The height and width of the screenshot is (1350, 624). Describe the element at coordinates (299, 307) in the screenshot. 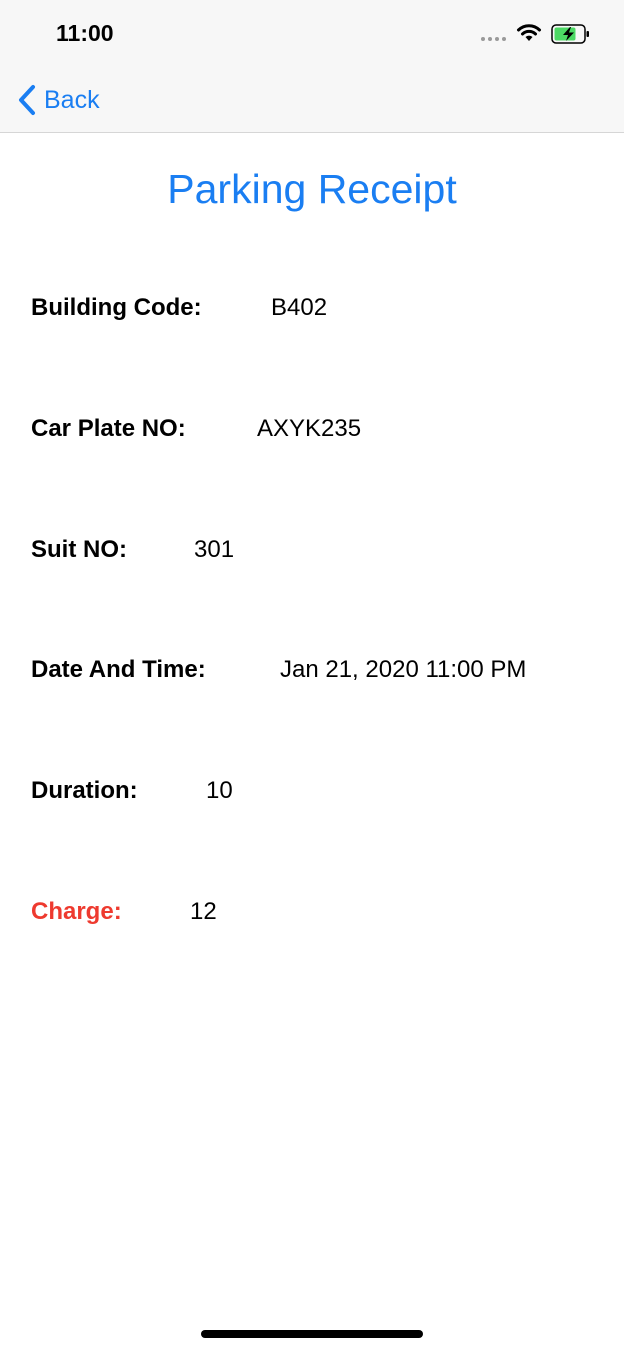

I see `building-code-value: B402` at that location.